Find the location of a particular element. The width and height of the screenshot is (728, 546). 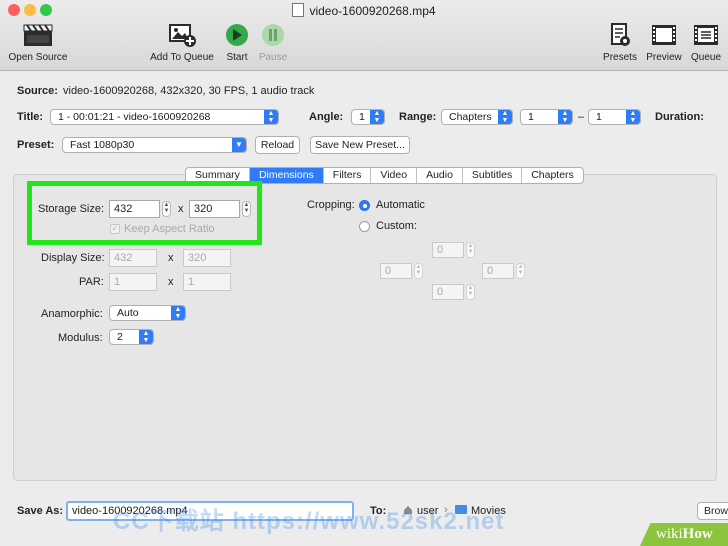

open-source-label: Open Source is located at coordinates (38, 57).